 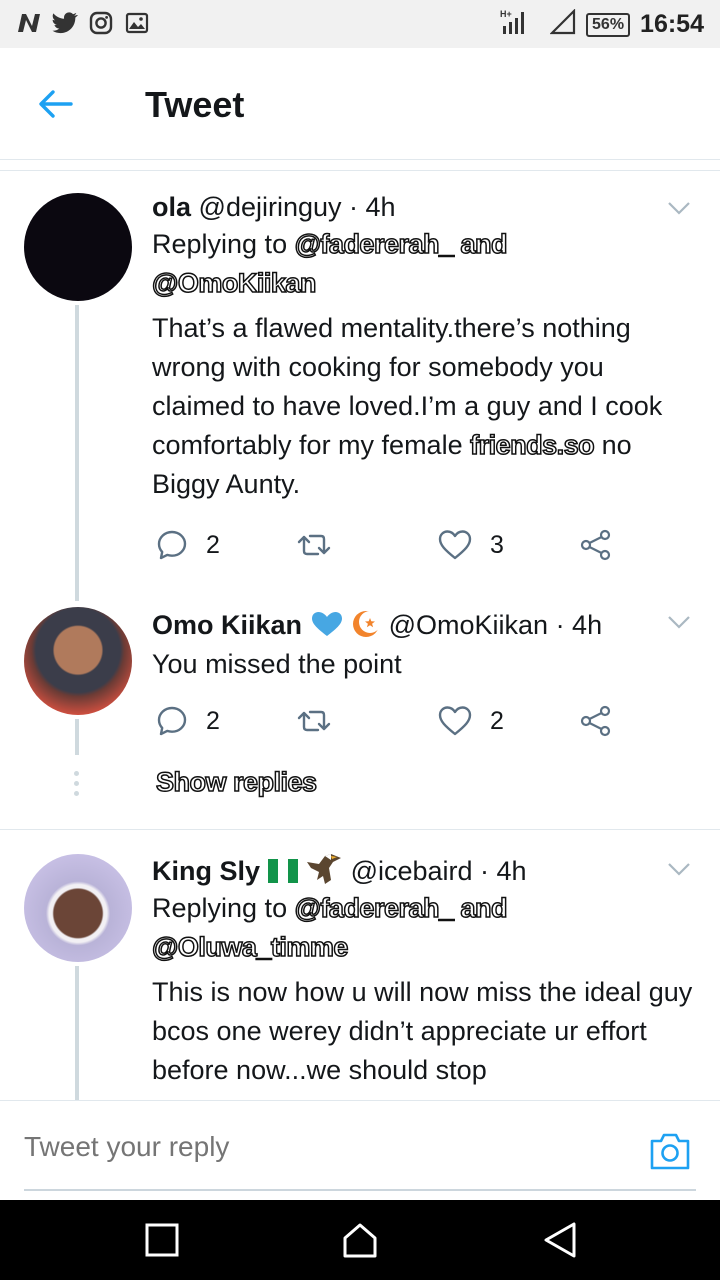 I want to click on status-left-icons, so click(x=83, y=23).